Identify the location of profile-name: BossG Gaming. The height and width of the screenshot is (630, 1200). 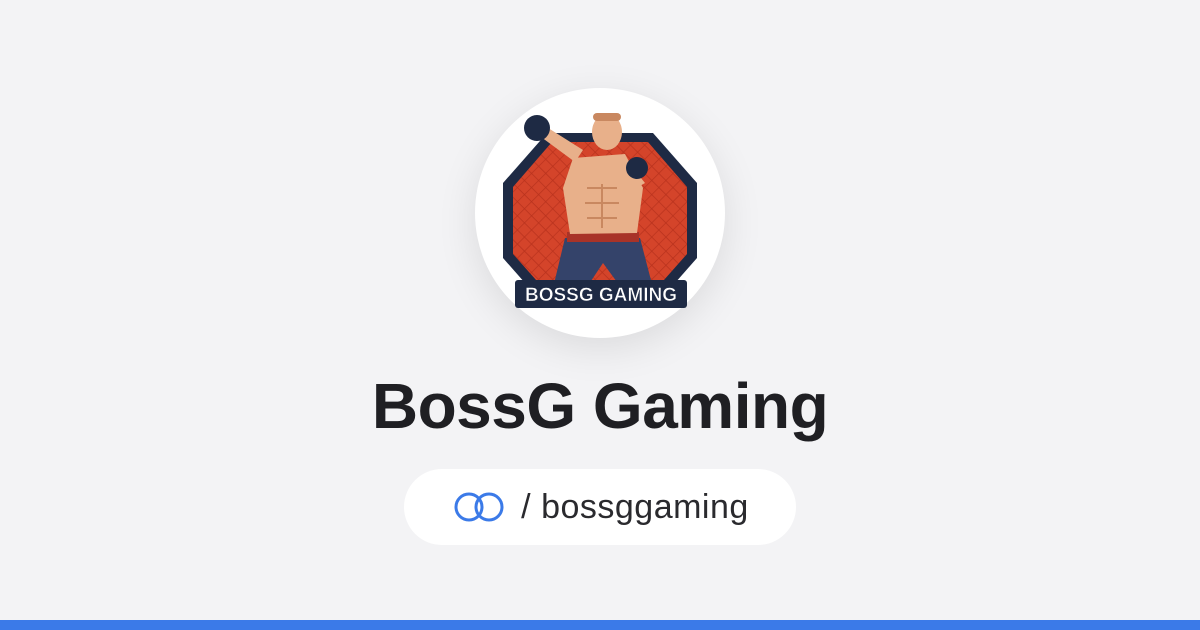
(600, 406).